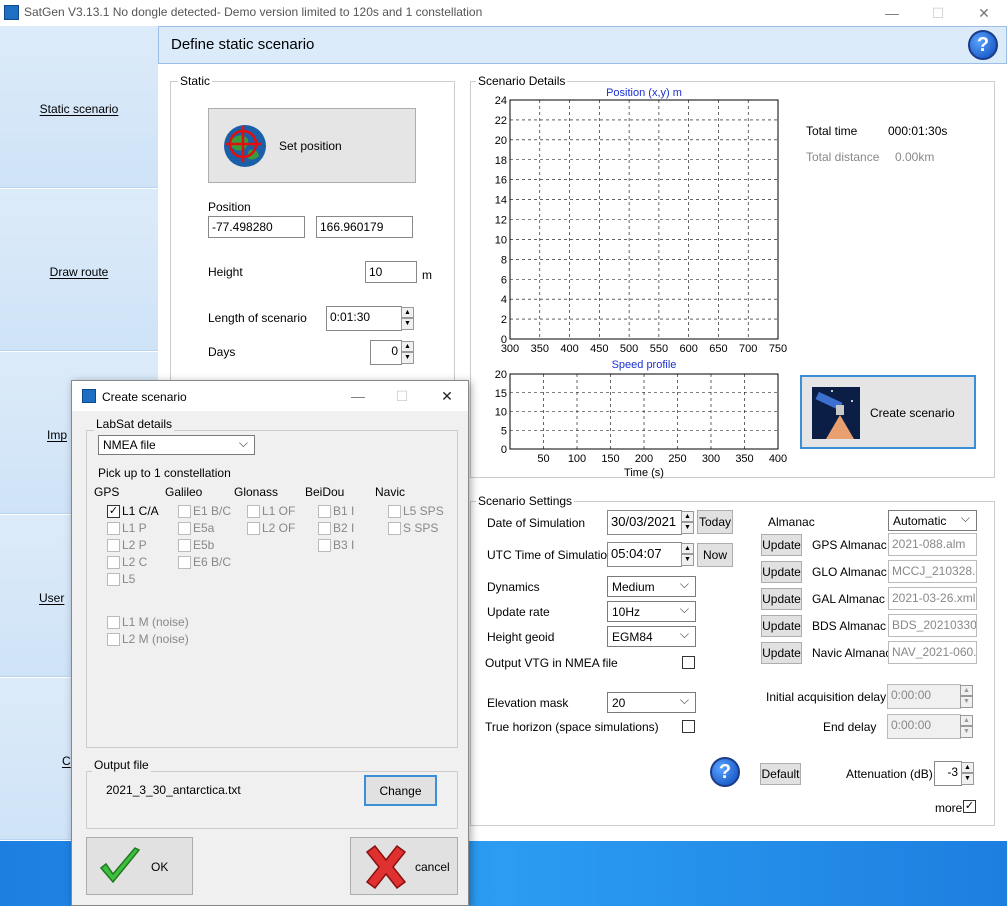 The width and height of the screenshot is (1007, 906). Describe the element at coordinates (644, 473) in the screenshot. I see `x-axis-label: Time (s)` at that location.